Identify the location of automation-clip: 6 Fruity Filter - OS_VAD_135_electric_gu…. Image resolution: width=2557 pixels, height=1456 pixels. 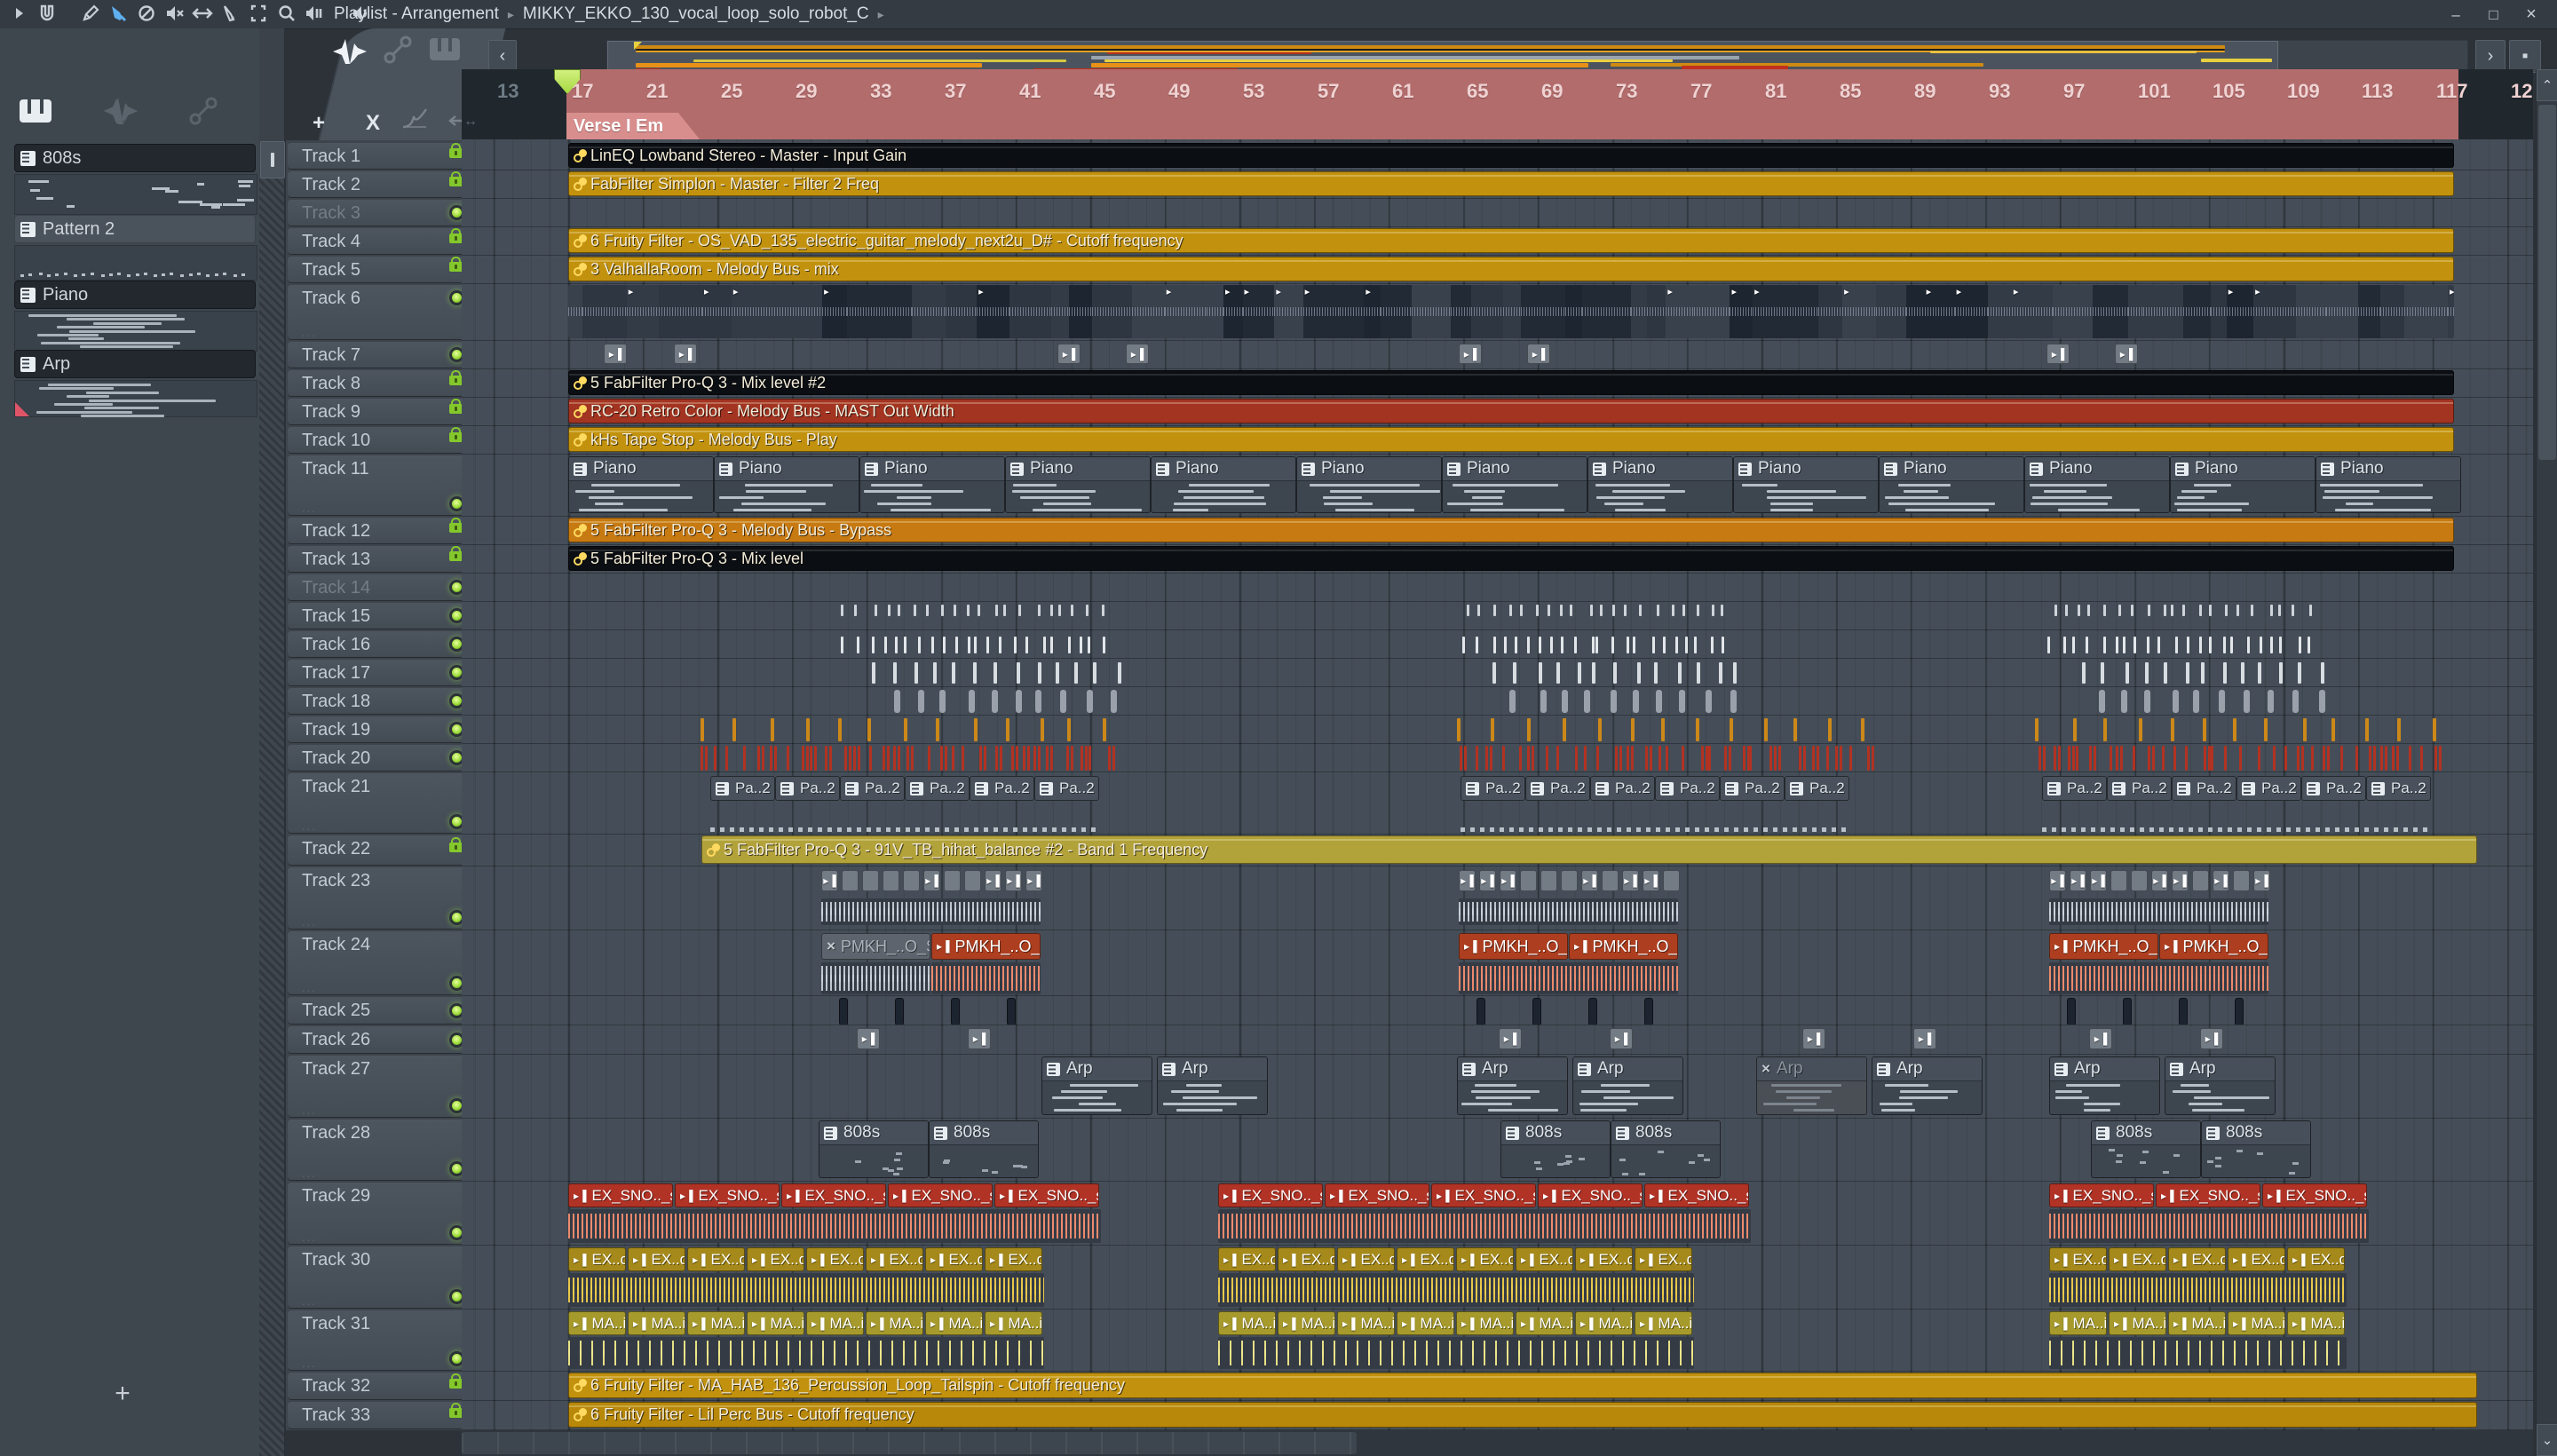
(1511, 241).